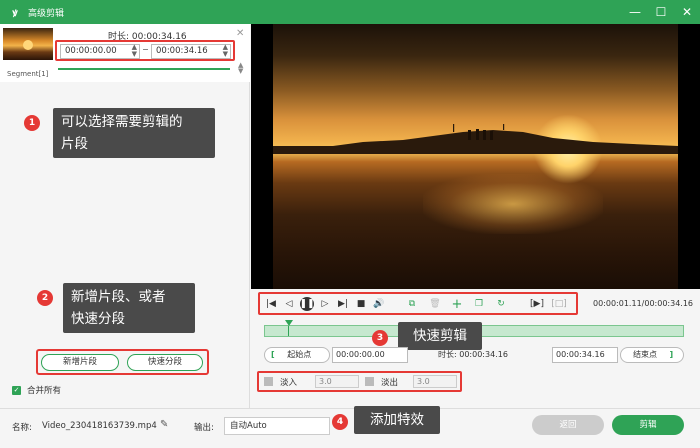  I want to click on bracket-right-icon: ], so click(671, 354).